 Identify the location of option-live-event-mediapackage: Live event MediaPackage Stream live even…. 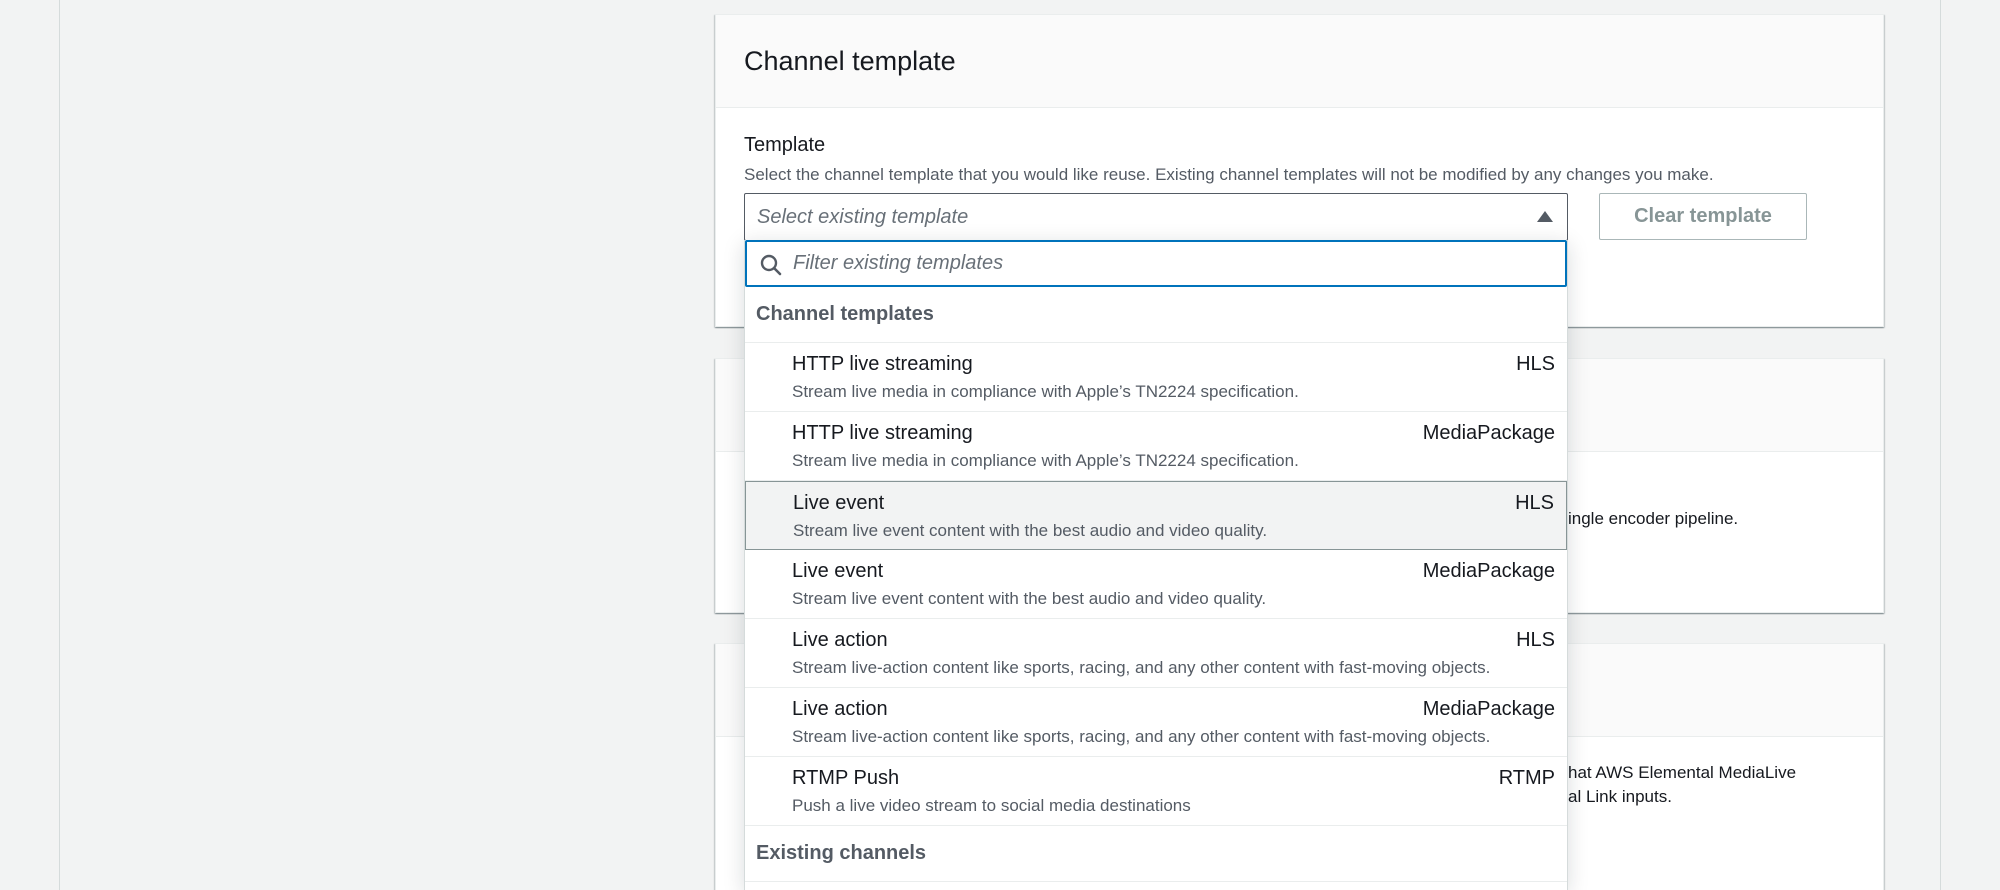
(1156, 584).